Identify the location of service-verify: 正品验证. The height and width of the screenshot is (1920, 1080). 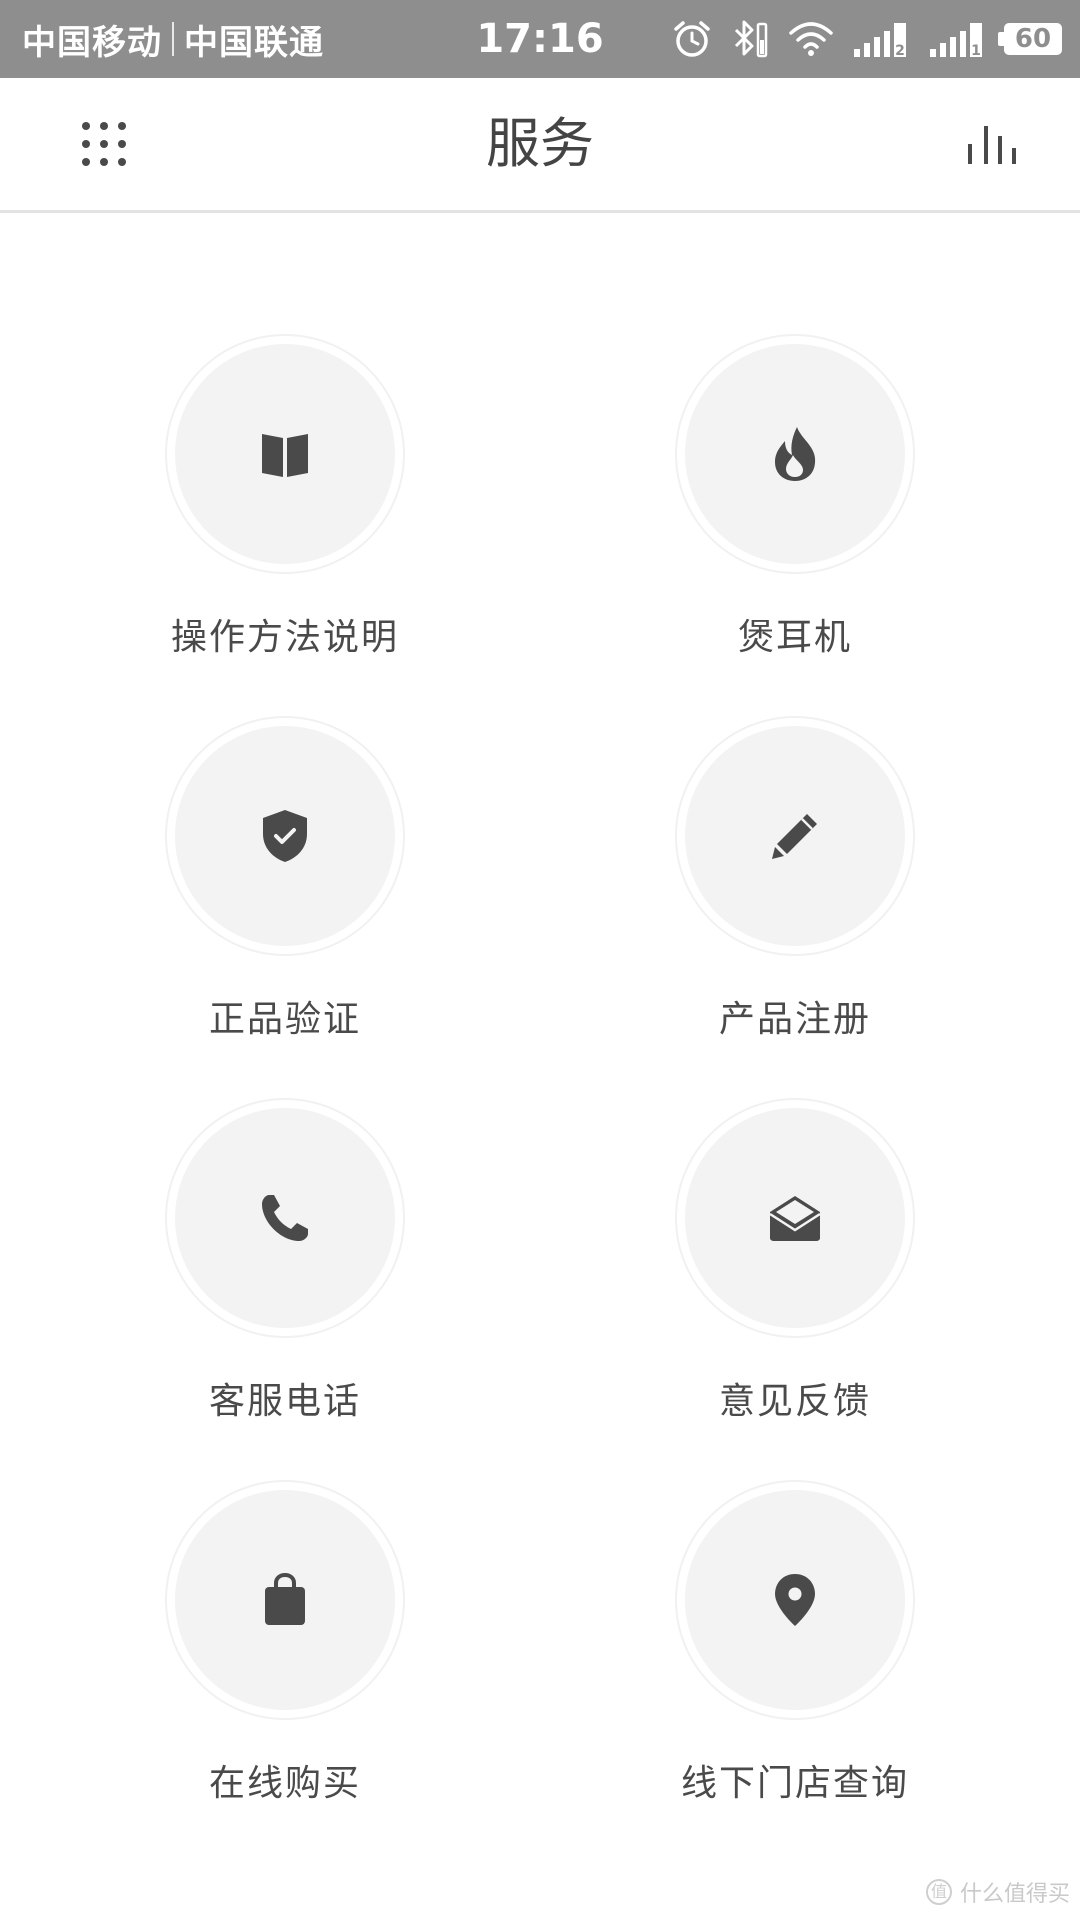
(285, 907).